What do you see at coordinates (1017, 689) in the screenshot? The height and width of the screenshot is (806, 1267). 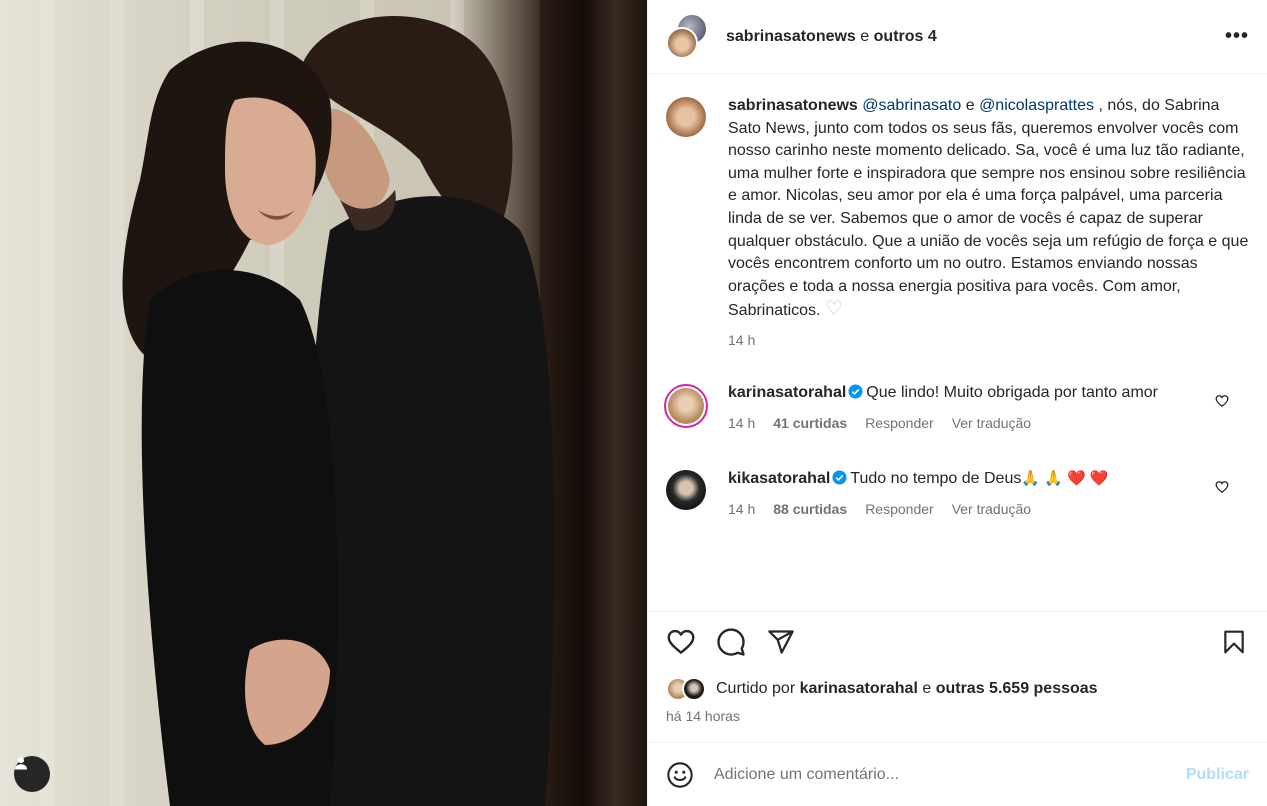 I see `liked-by-others: outras 5.659 pessoas` at bounding box center [1017, 689].